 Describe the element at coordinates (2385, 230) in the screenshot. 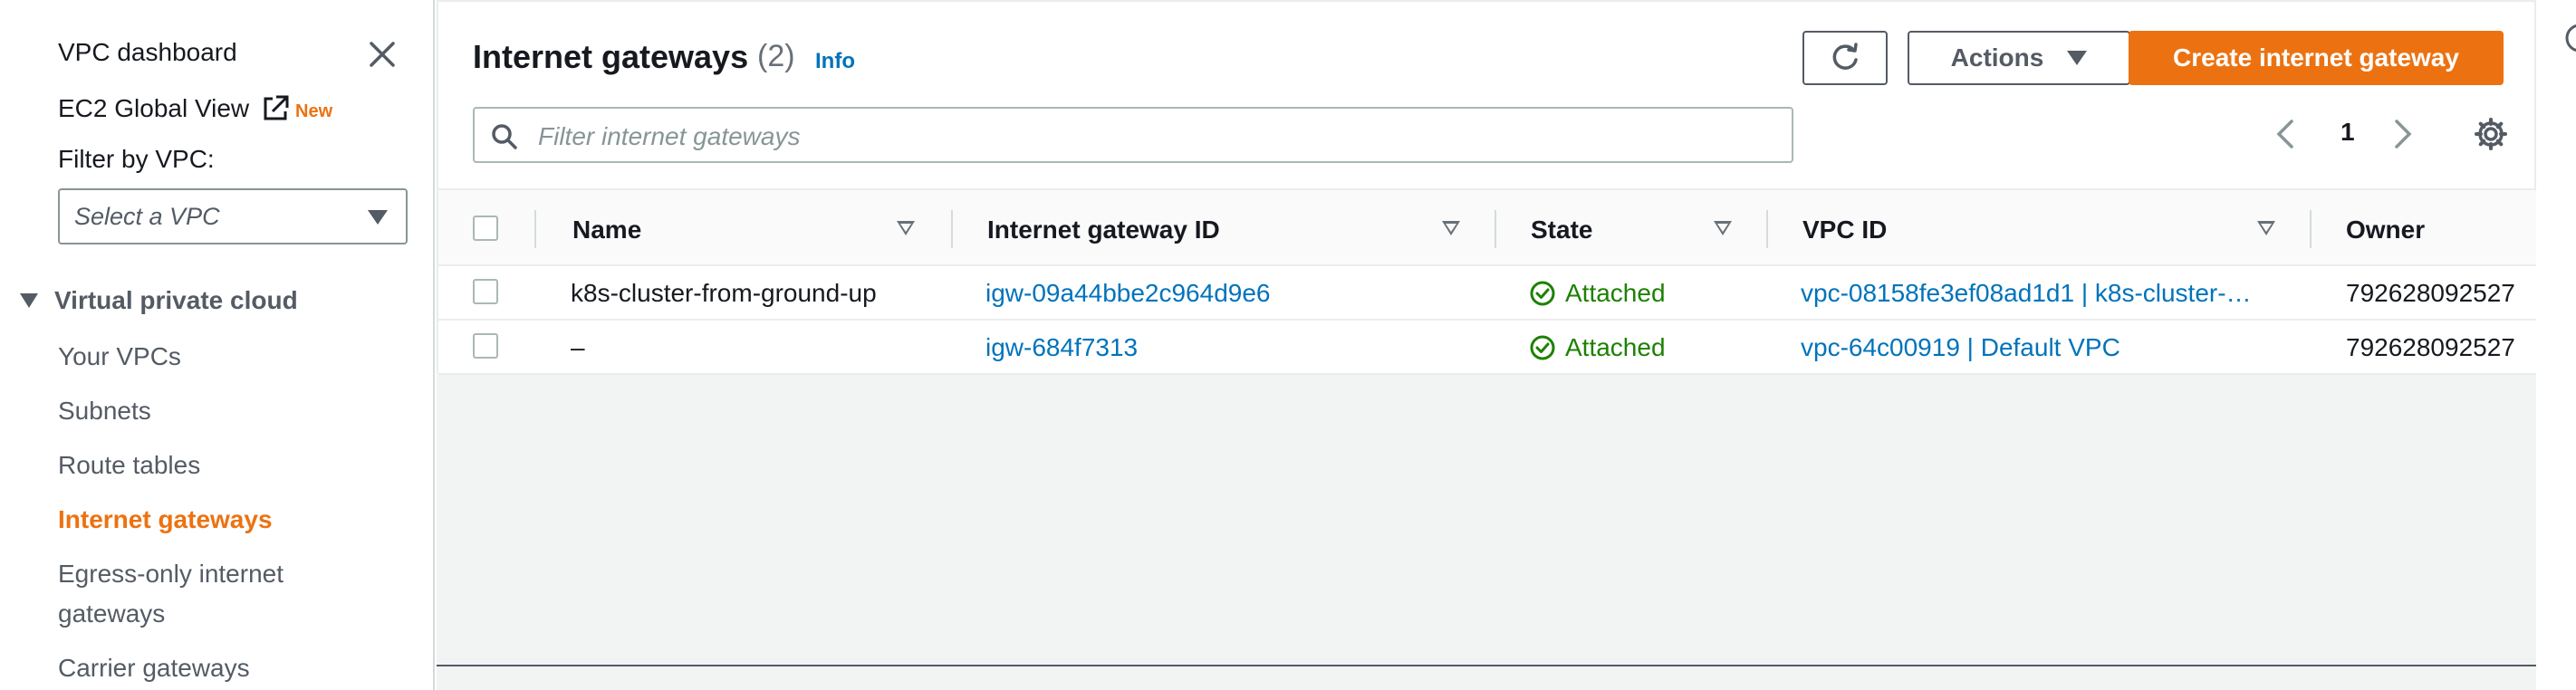

I see `column-header-owner: Owner` at that location.